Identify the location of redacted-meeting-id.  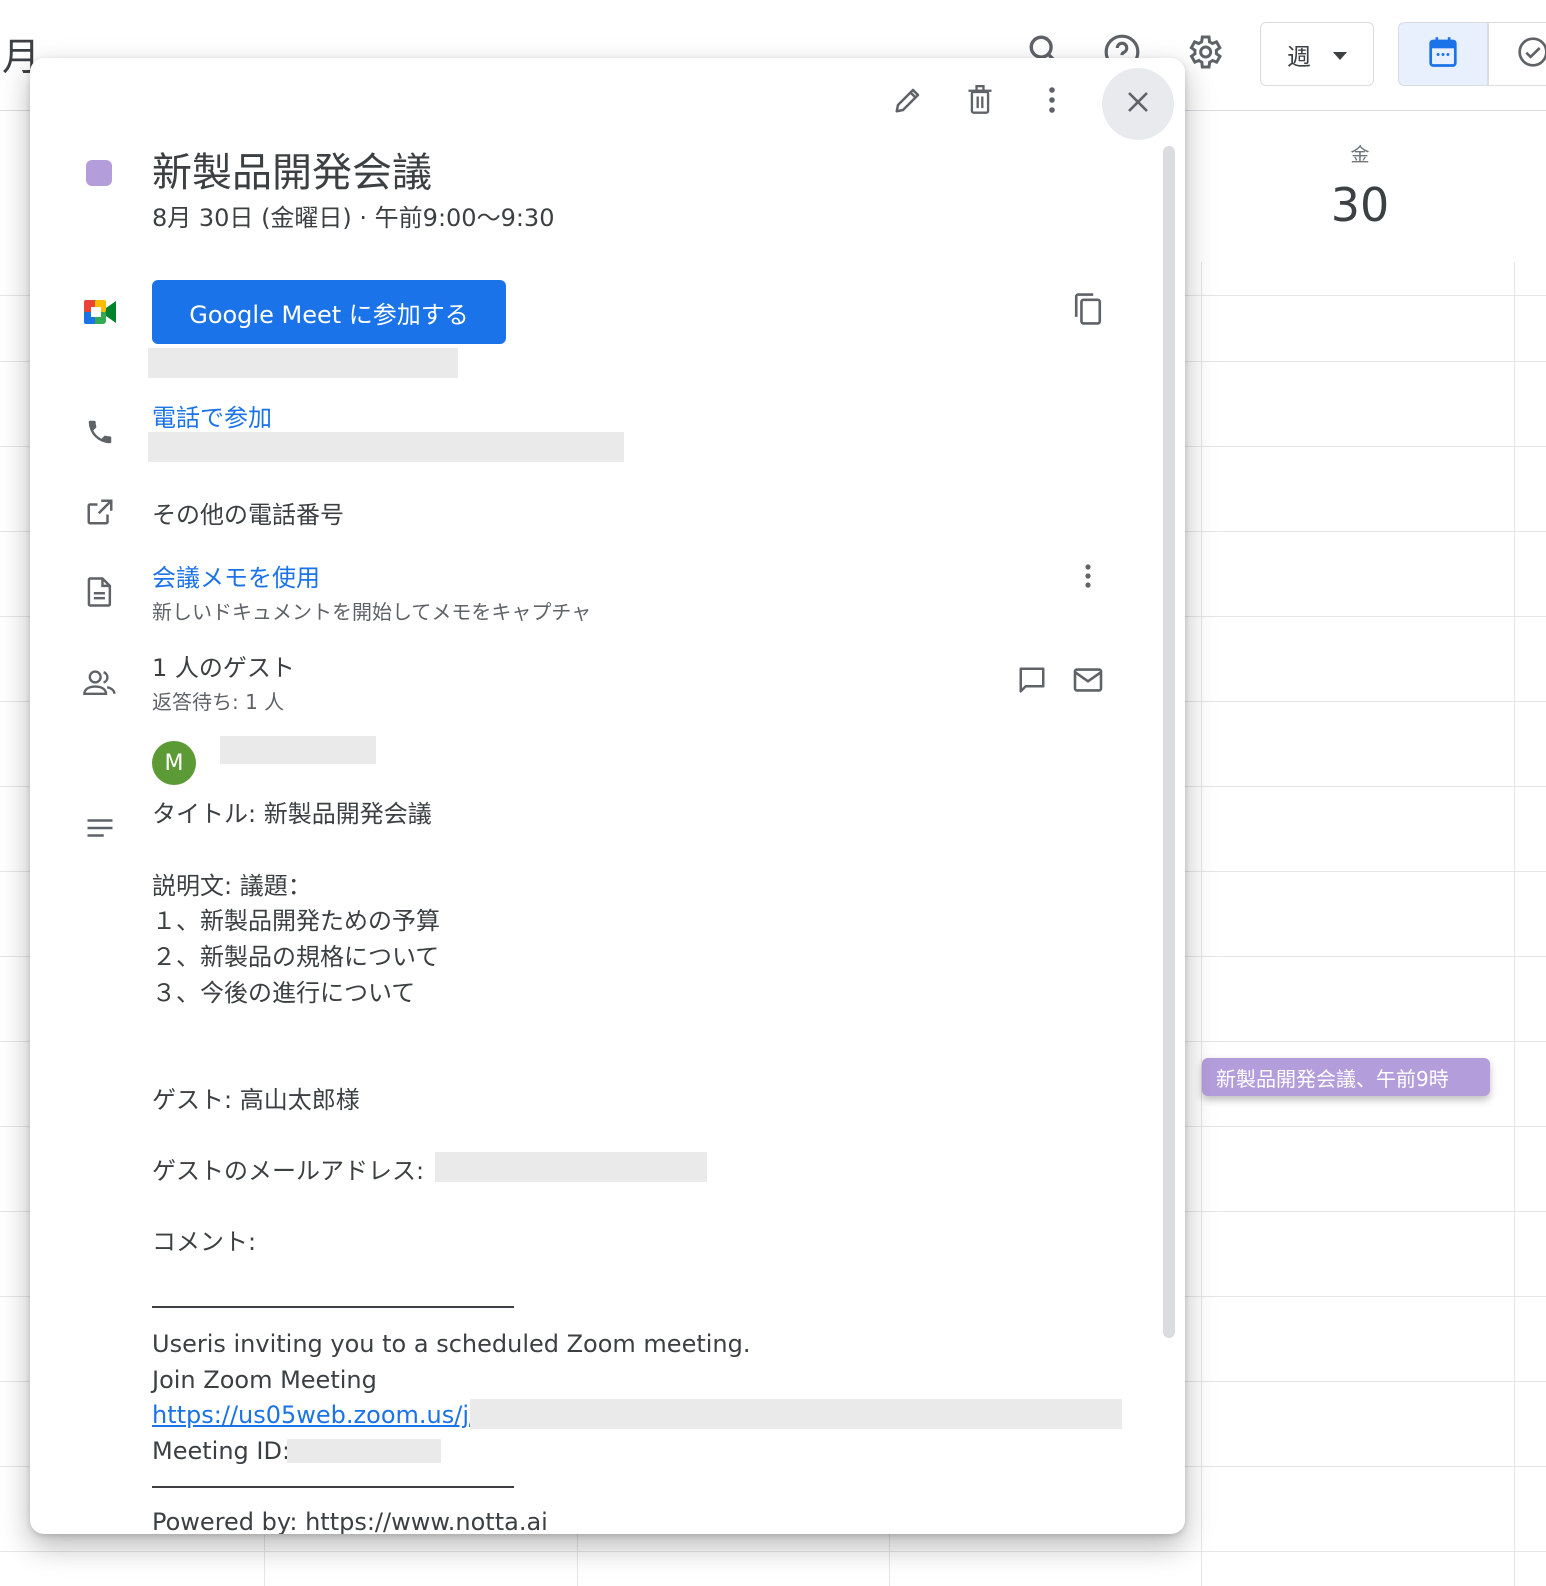
(364, 1451).